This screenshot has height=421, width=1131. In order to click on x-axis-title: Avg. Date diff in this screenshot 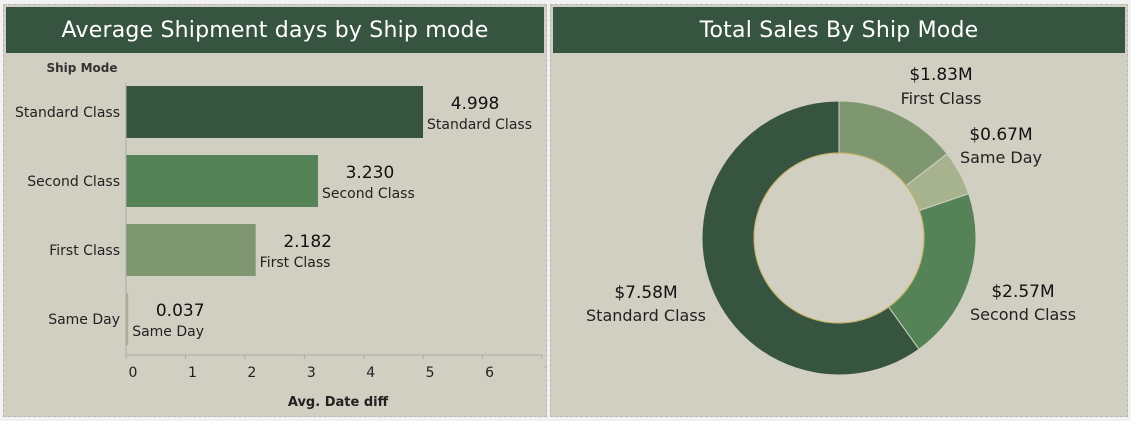, I will do `click(338, 402)`.